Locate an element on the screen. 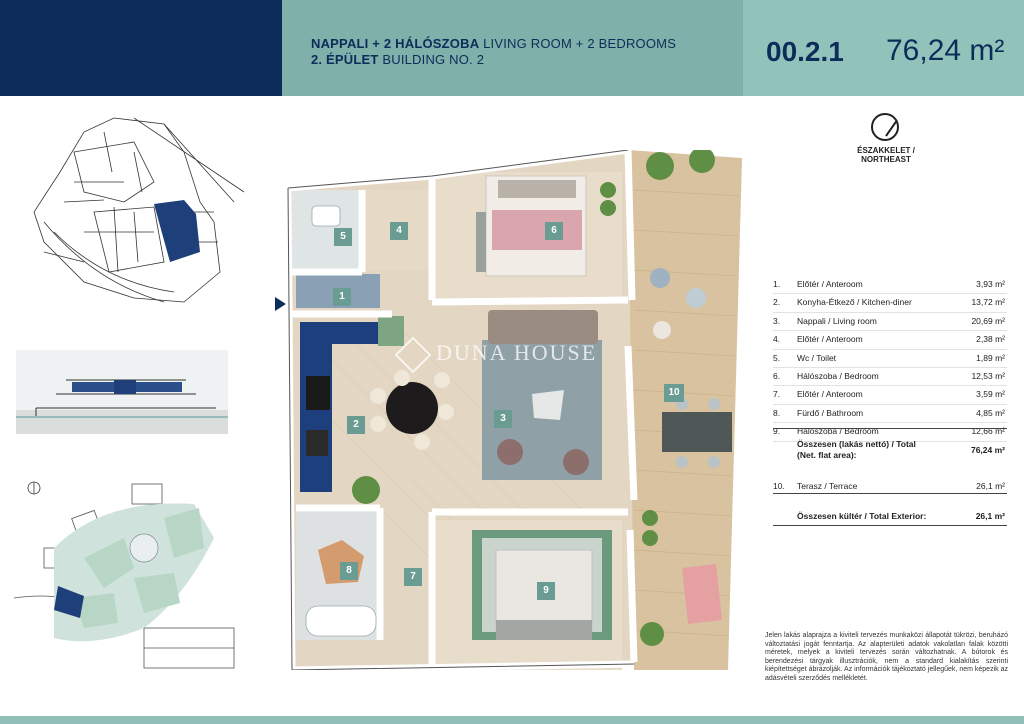  plan-label-4: 4 is located at coordinates (399, 231).